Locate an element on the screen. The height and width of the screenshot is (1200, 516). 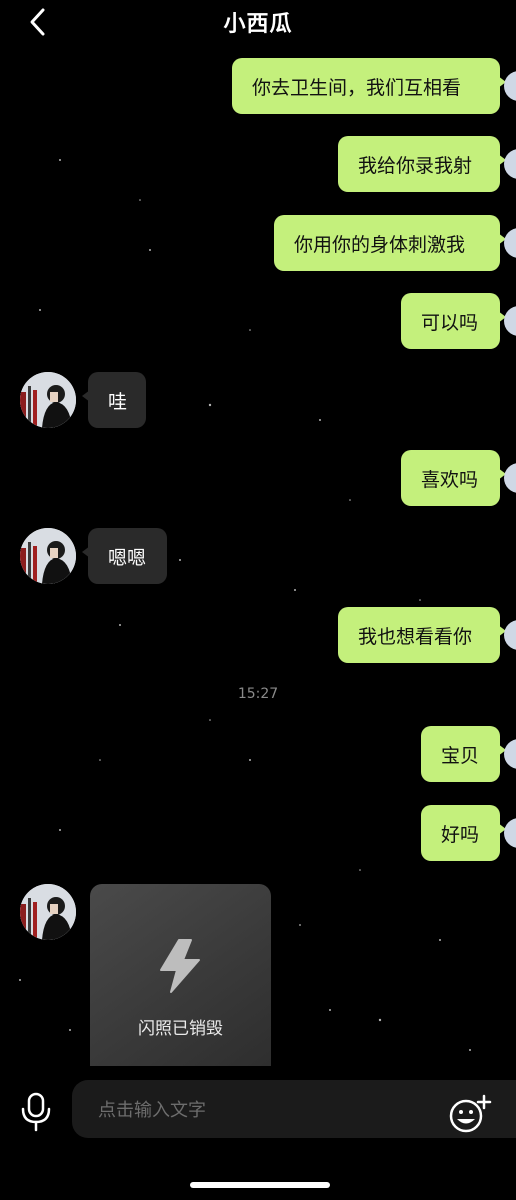
flash-destroyed-label: 闪照已销毁 is located at coordinates (180, 1029).